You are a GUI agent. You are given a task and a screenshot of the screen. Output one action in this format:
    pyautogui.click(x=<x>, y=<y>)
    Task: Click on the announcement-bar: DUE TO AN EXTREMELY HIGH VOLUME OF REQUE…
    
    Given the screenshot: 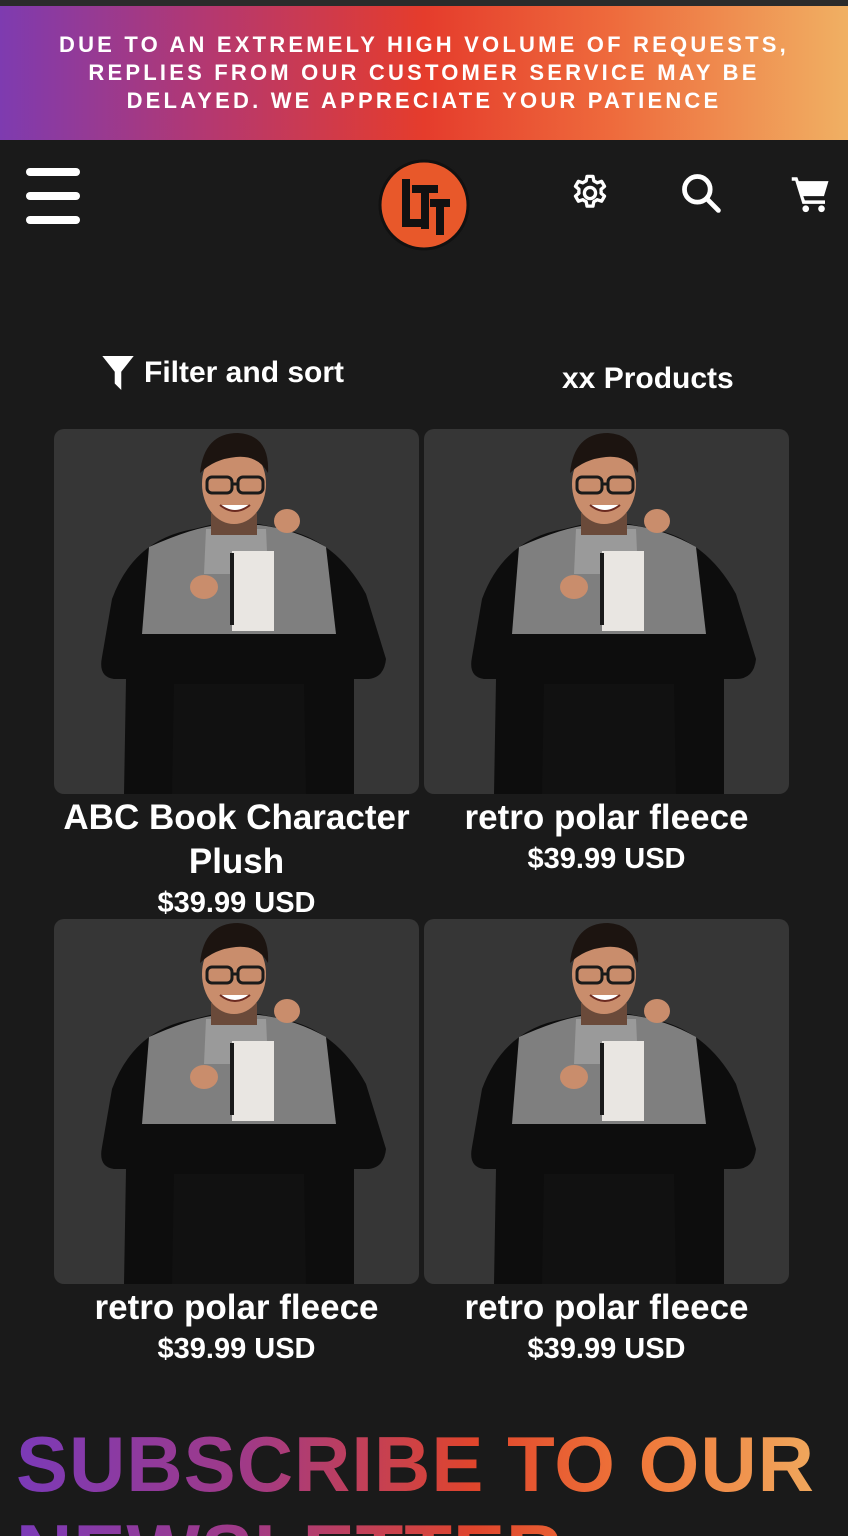 What is the action you would take?
    pyautogui.click(x=424, y=73)
    